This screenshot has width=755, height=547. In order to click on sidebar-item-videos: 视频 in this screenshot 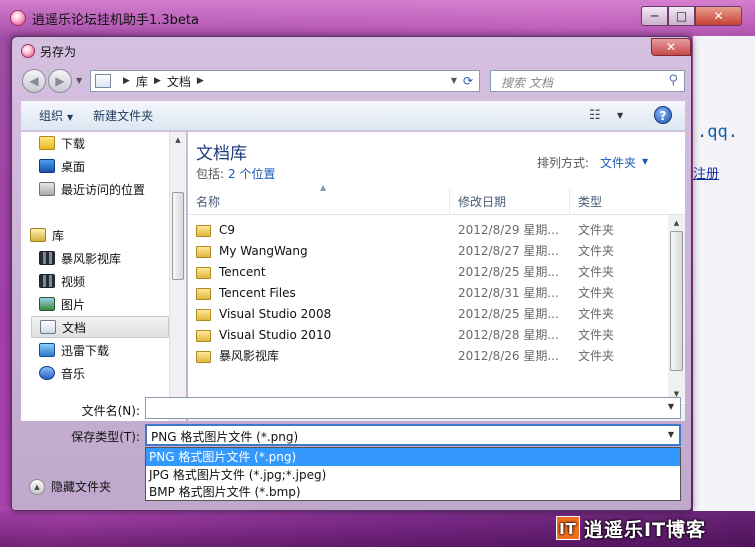, I will do `click(112, 281)`.